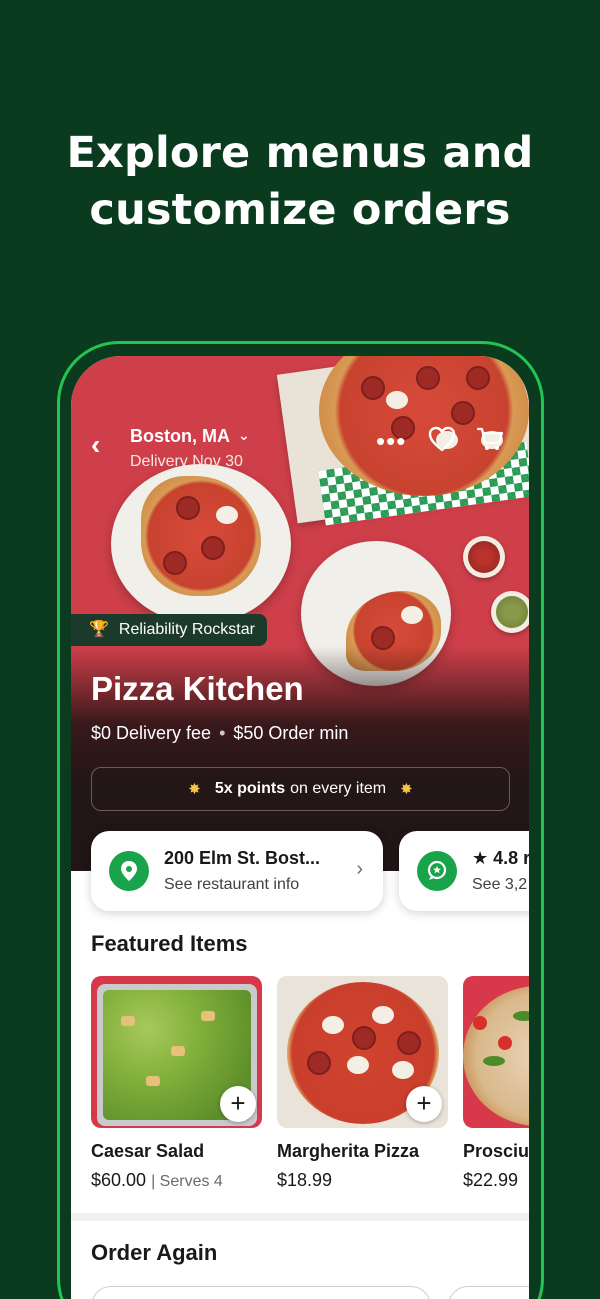 This screenshot has width=600, height=1299. I want to click on item-price: $18.99, so click(305, 1180).